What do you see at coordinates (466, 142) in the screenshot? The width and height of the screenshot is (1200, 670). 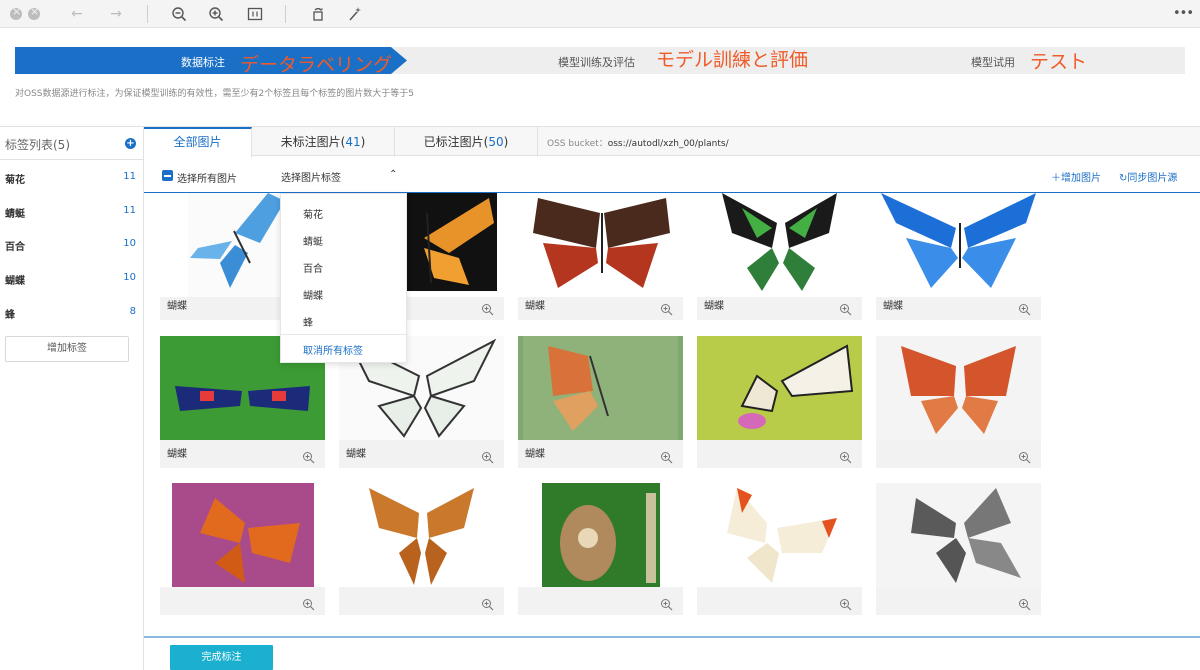 I see `tab-labeled: 已标注图片(50)` at bounding box center [466, 142].